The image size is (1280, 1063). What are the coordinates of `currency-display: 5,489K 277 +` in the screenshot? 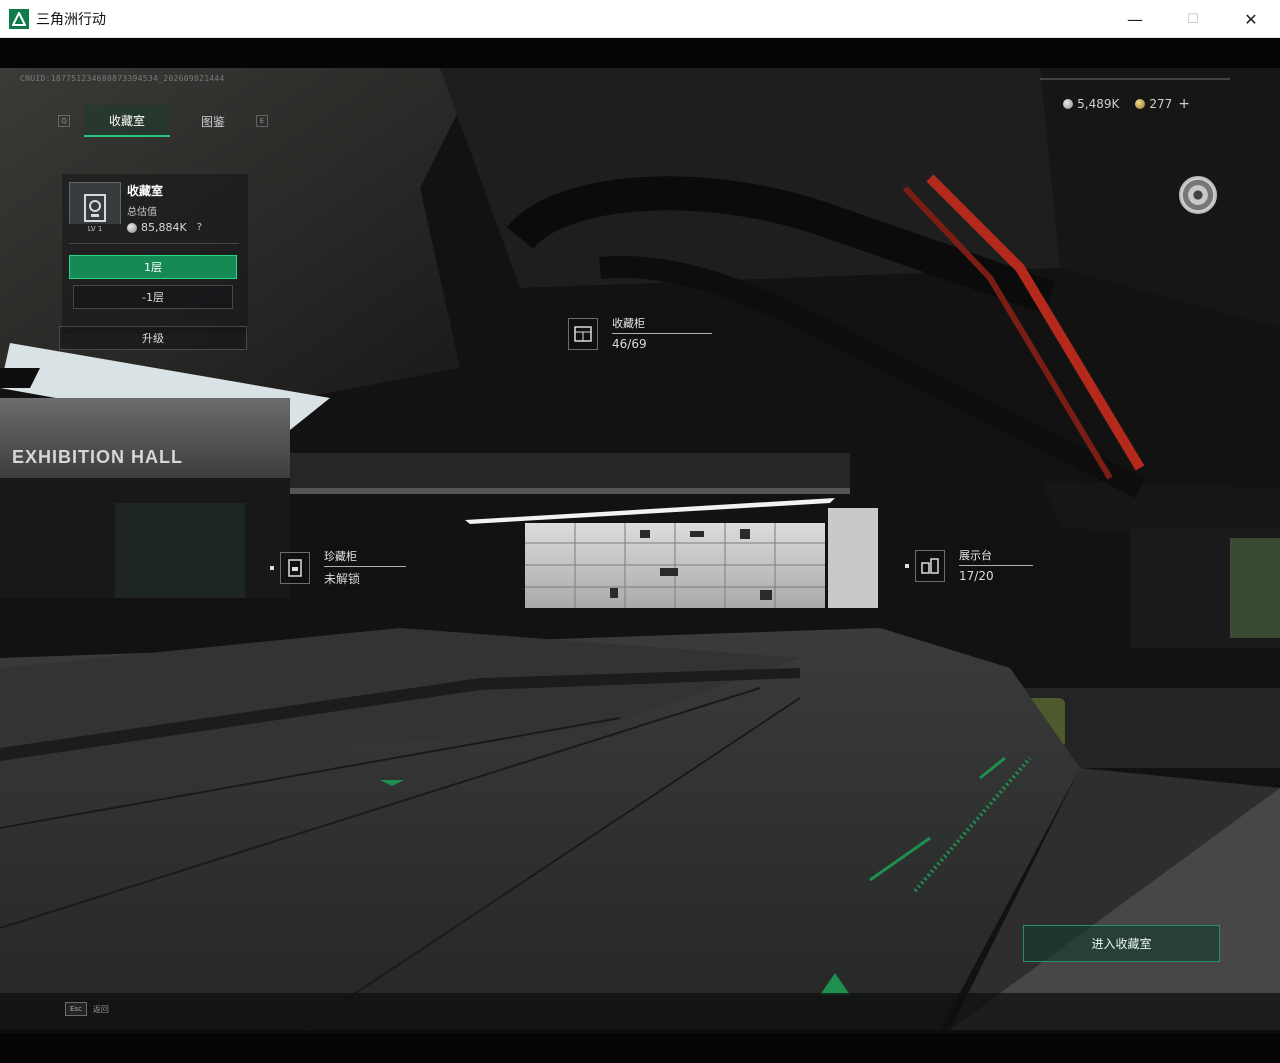 It's located at (1126, 104).